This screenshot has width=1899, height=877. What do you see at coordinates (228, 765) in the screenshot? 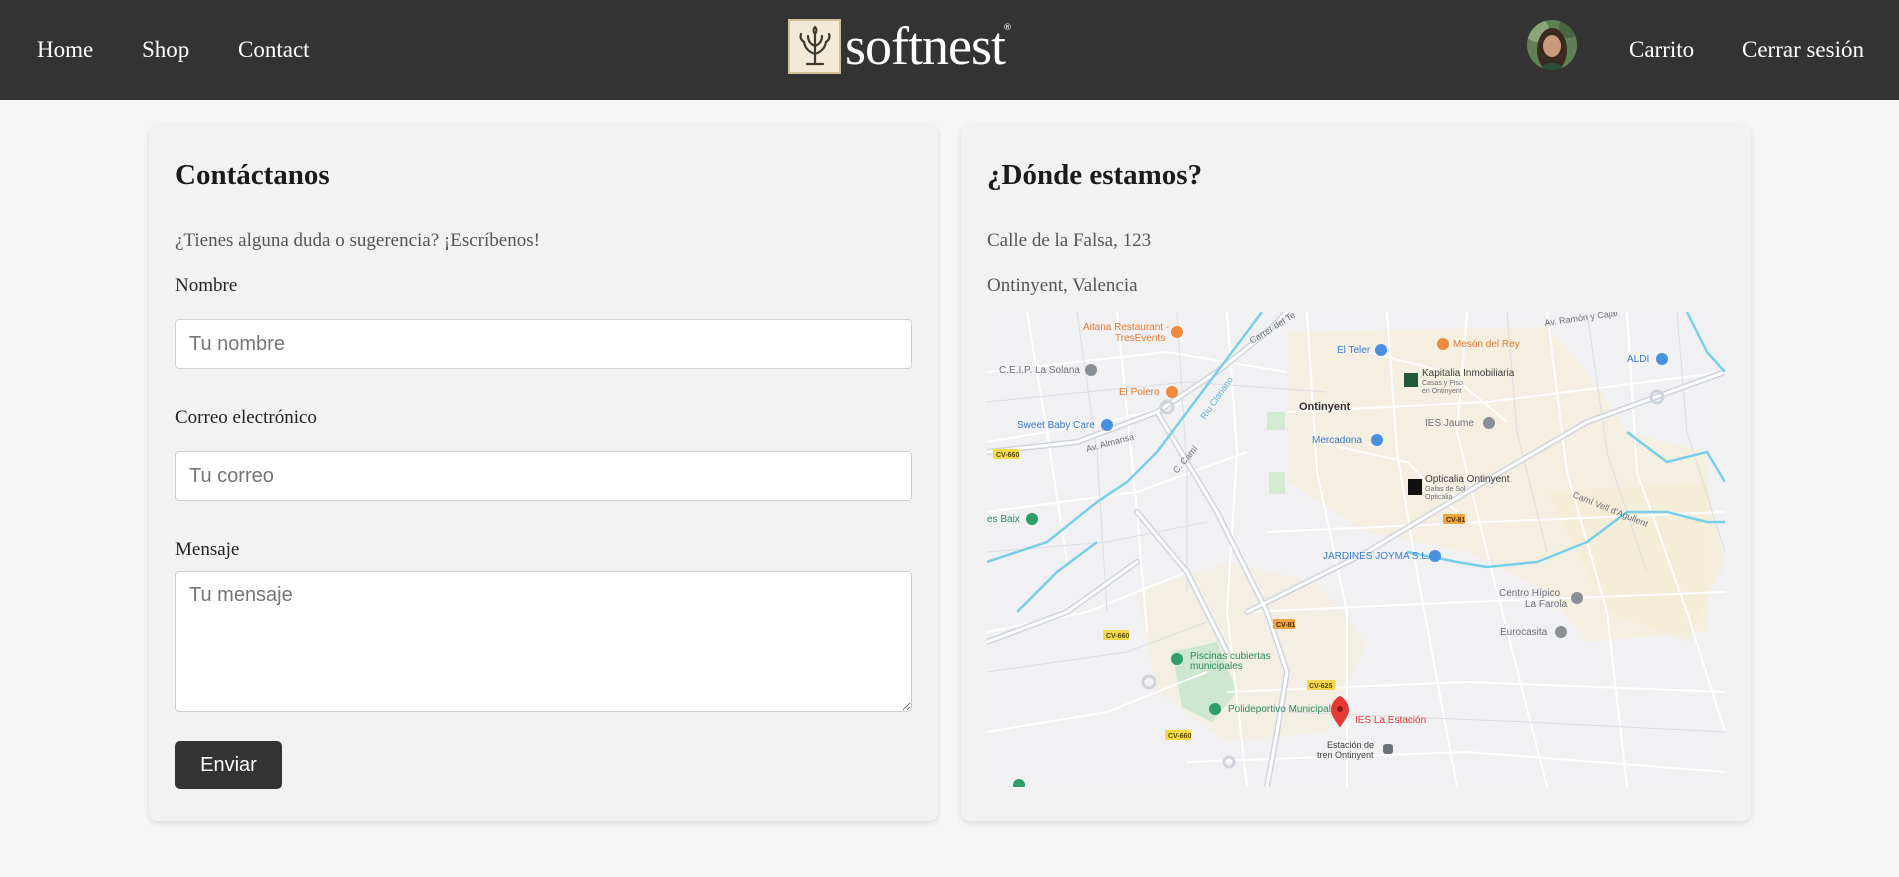
I see `submit-button: Enviar` at bounding box center [228, 765].